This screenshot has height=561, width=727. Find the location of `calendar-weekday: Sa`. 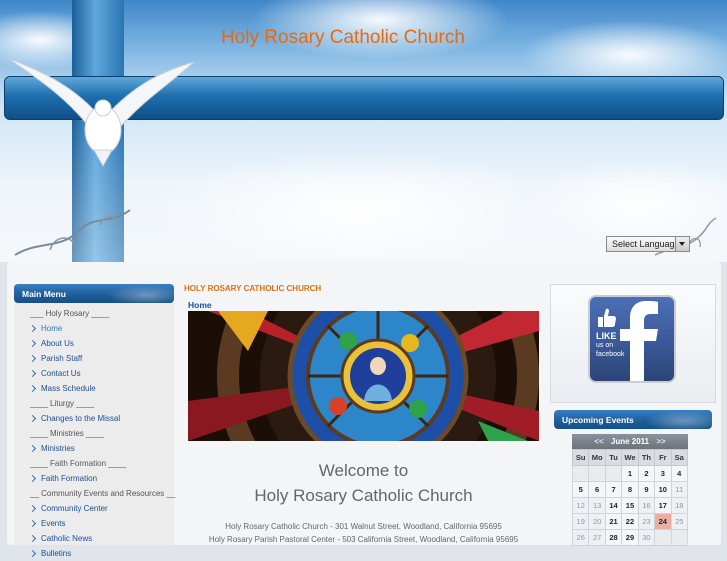

calendar-weekday: Sa is located at coordinates (679, 457).